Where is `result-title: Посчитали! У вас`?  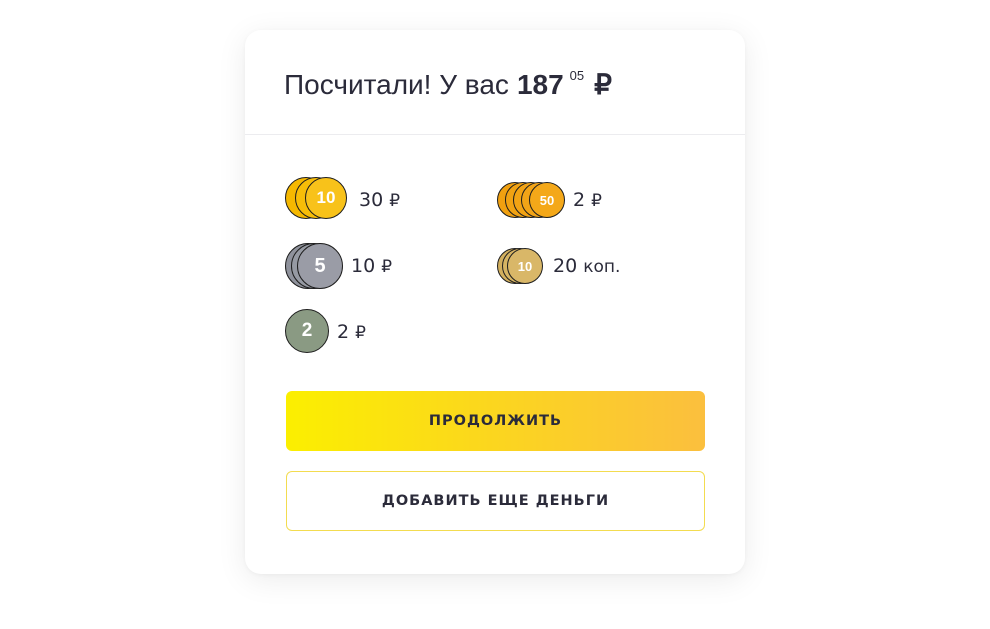 result-title: Посчитали! У вас is located at coordinates (396, 84).